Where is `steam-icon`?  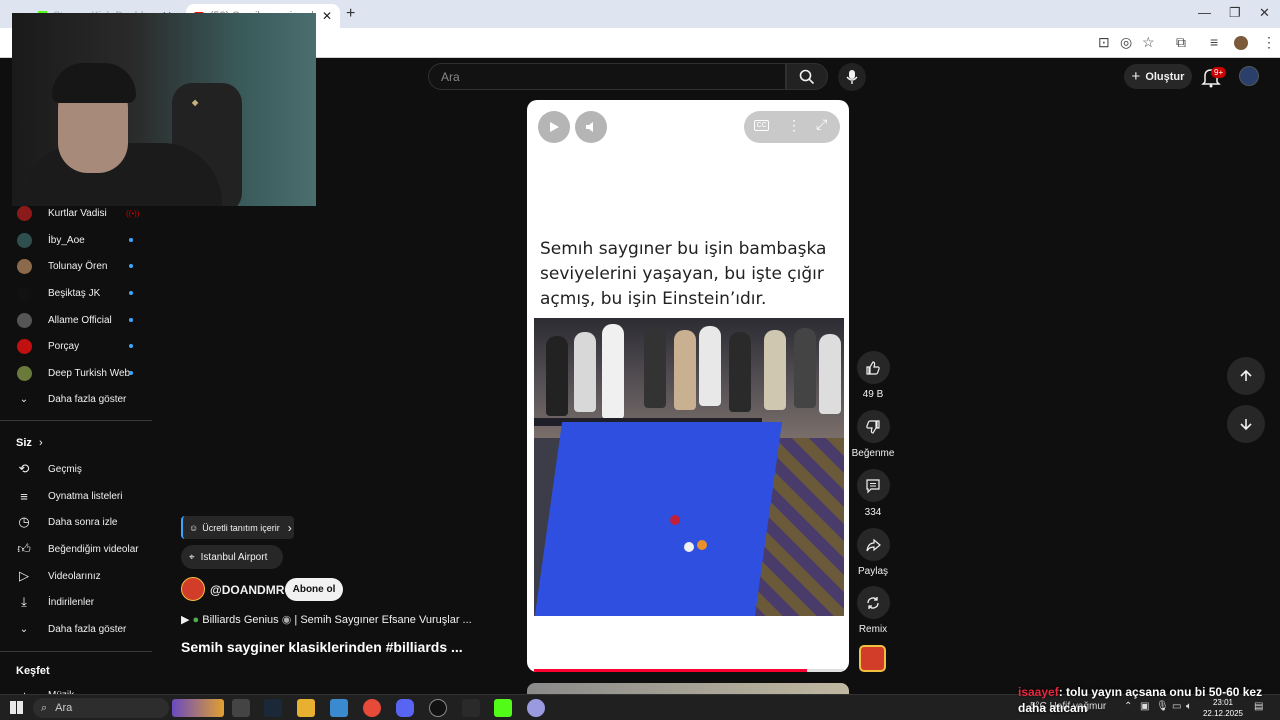 steam-icon is located at coordinates (273, 708).